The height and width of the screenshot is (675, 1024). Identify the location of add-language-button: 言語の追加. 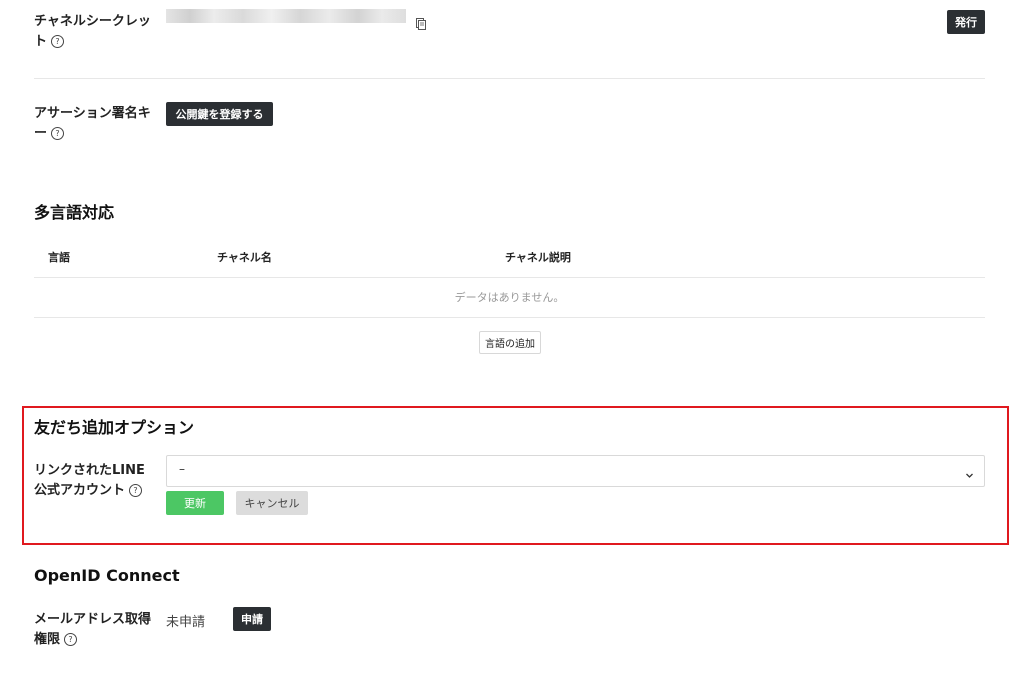
(510, 342).